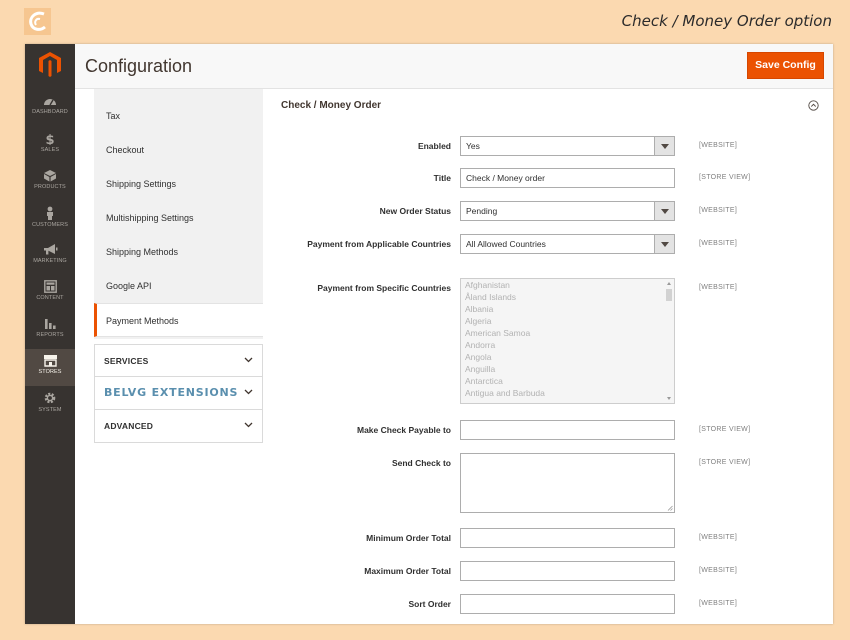 Image resolution: width=850 pixels, height=640 pixels. What do you see at coordinates (567, 244) in the screenshot?
I see `applicable-countries-select: All Allowed Countries` at bounding box center [567, 244].